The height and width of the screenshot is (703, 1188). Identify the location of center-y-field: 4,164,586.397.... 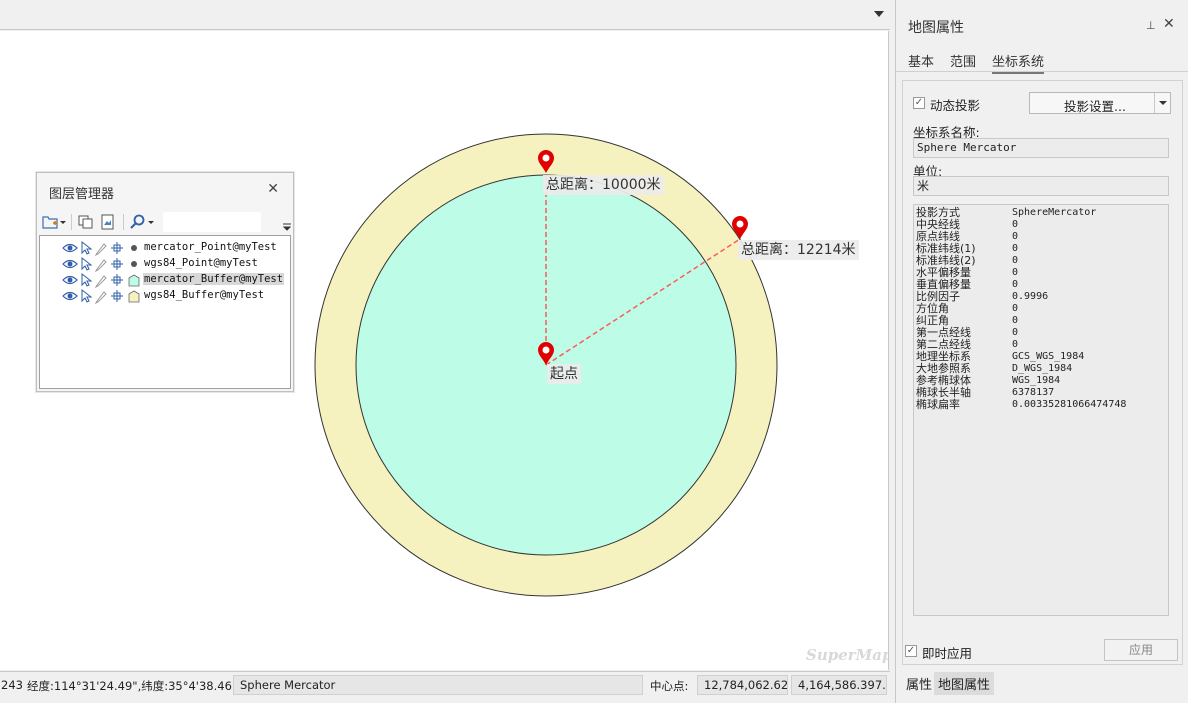
(839, 685).